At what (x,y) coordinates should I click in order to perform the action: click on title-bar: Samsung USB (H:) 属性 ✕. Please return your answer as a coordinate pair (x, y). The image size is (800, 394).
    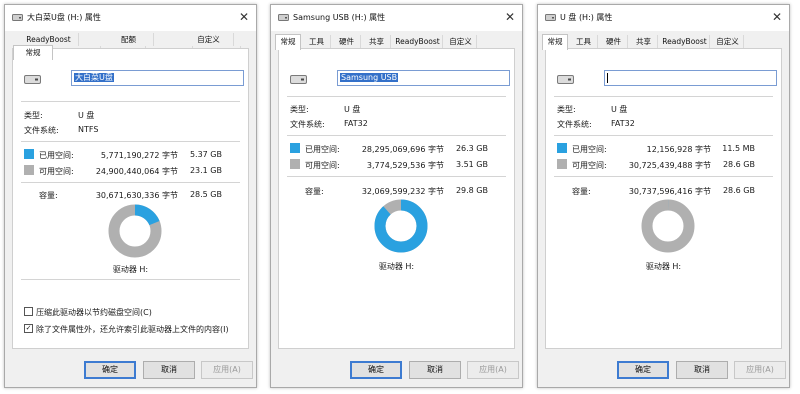
    Looking at the image, I should click on (396, 18).